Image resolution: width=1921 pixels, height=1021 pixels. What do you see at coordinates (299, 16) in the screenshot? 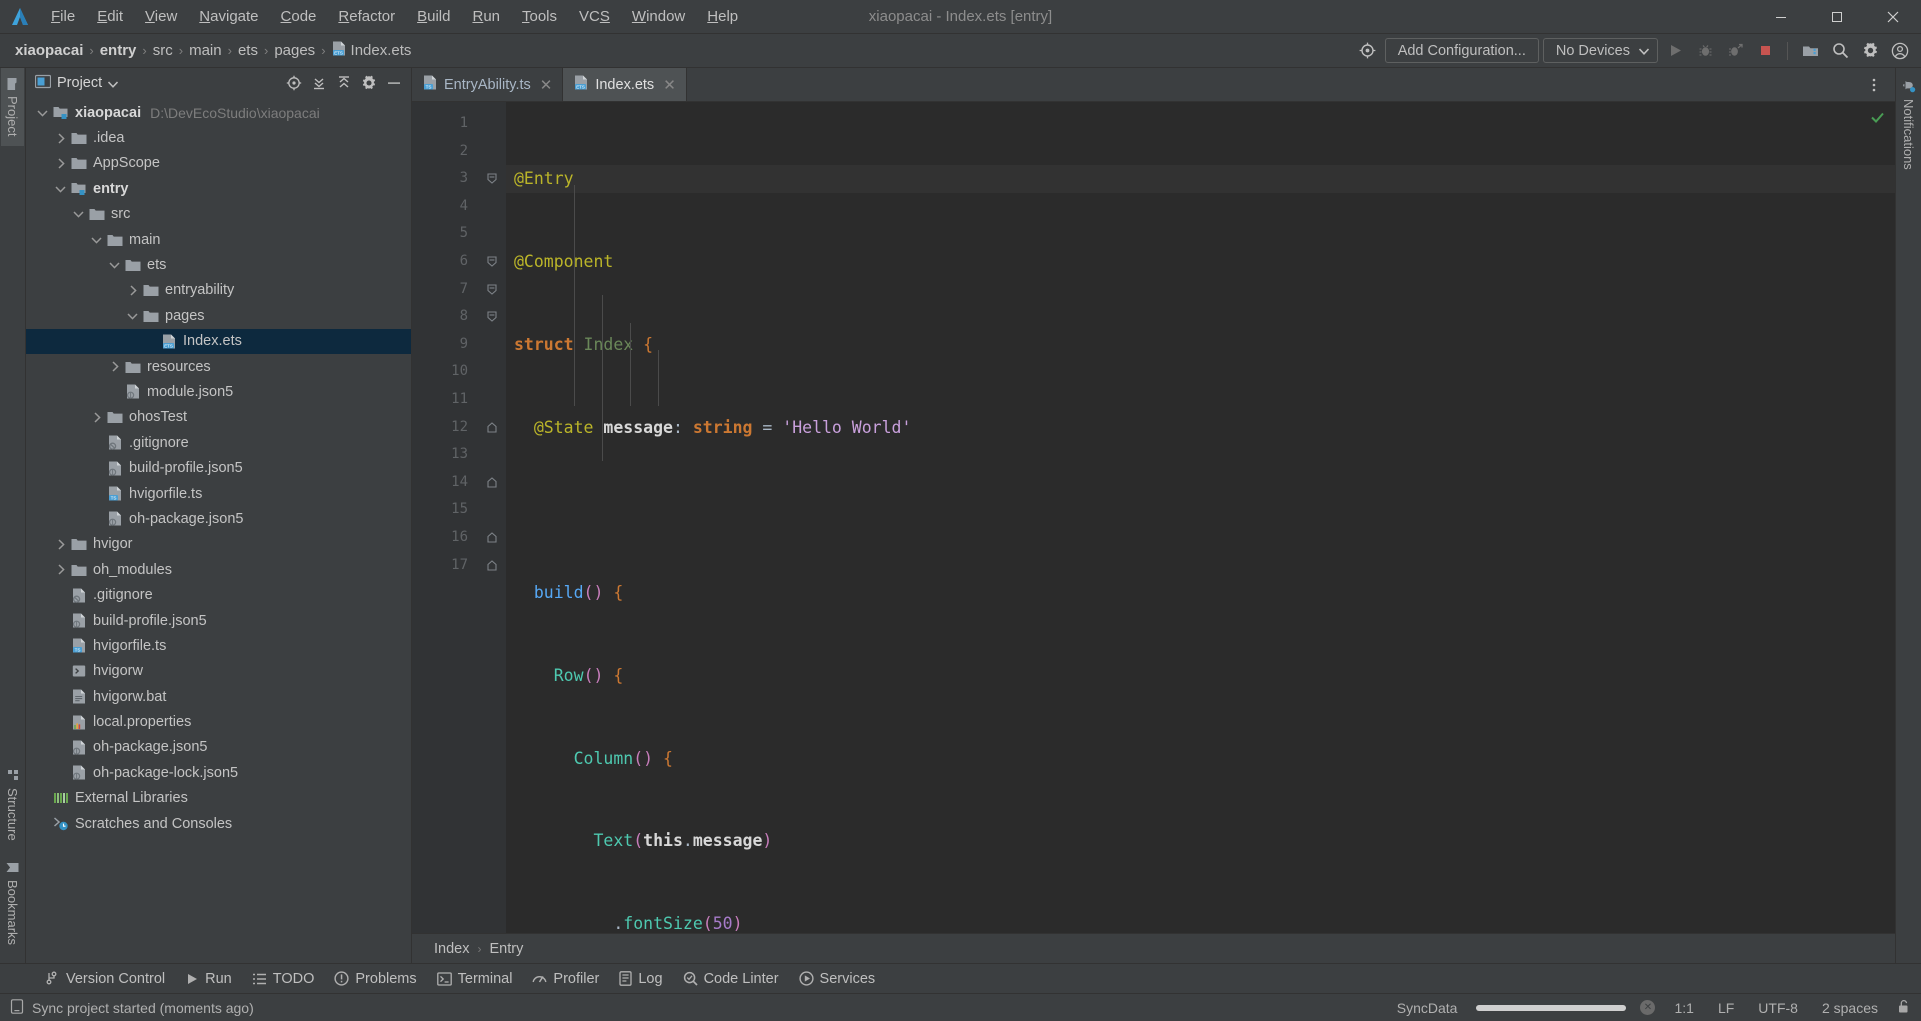
I see `menu-code: Code` at bounding box center [299, 16].